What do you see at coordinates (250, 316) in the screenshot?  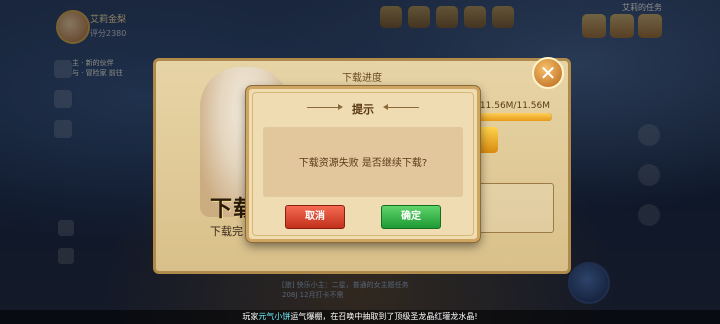 I see `announcement-prefix: 玩家` at bounding box center [250, 316].